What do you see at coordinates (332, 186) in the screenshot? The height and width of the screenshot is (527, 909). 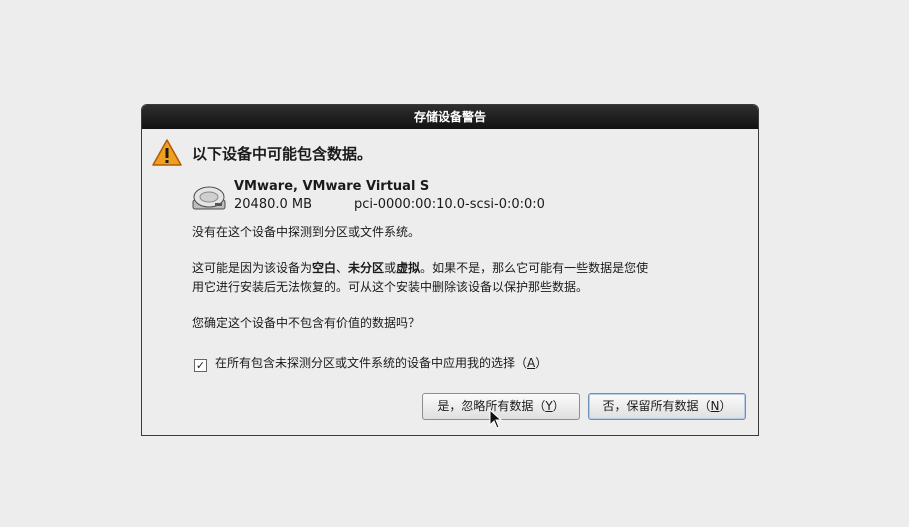 I see `device-name: VMware, VMware Virtual S` at bounding box center [332, 186].